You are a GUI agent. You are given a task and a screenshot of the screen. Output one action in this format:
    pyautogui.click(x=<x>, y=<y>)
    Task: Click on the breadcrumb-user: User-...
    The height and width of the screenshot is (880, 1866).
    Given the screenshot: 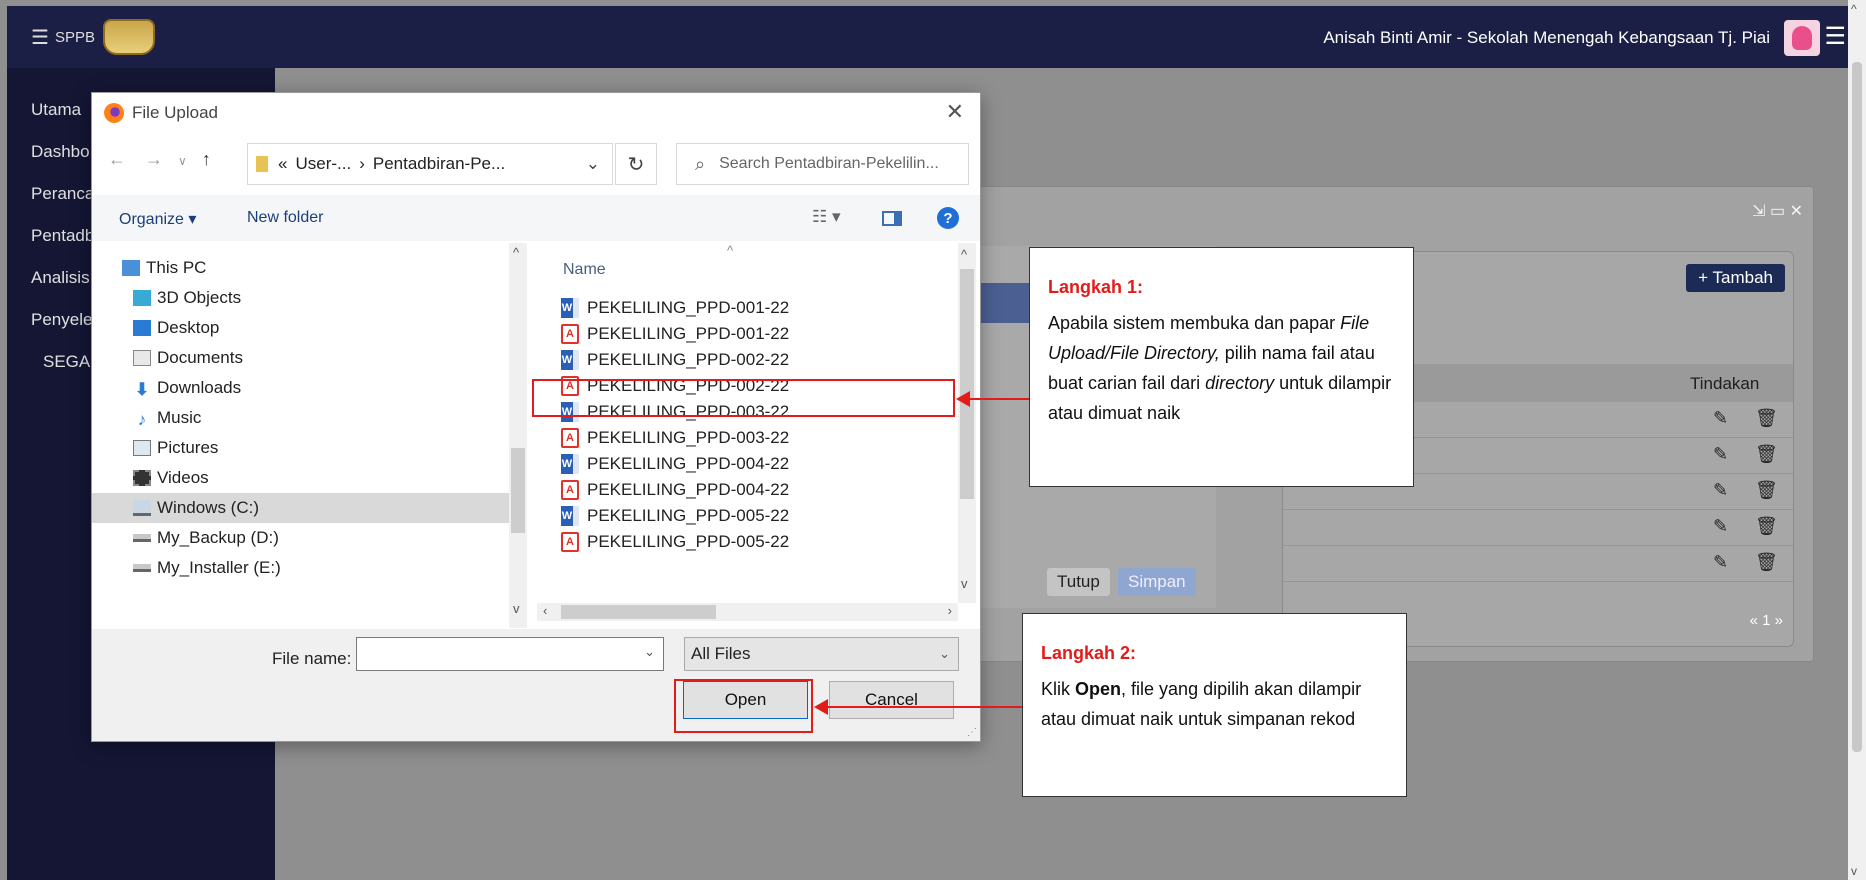 What is the action you would take?
    pyautogui.click(x=323, y=164)
    